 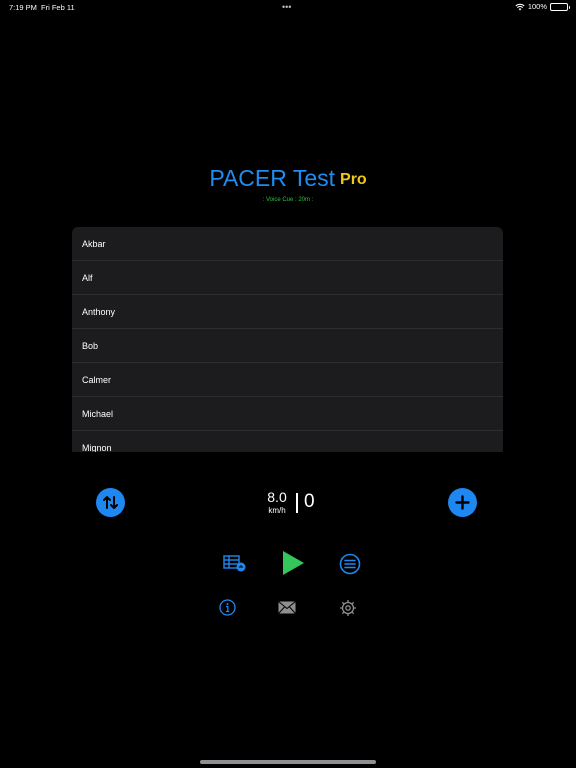 I want to click on speed-value: 8.0, so click(x=277, y=497).